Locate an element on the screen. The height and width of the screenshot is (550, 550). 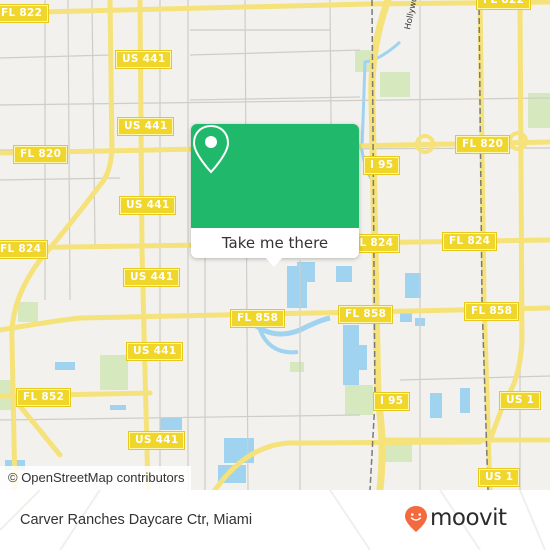
location-pin-icon is located at coordinates (211, 149).